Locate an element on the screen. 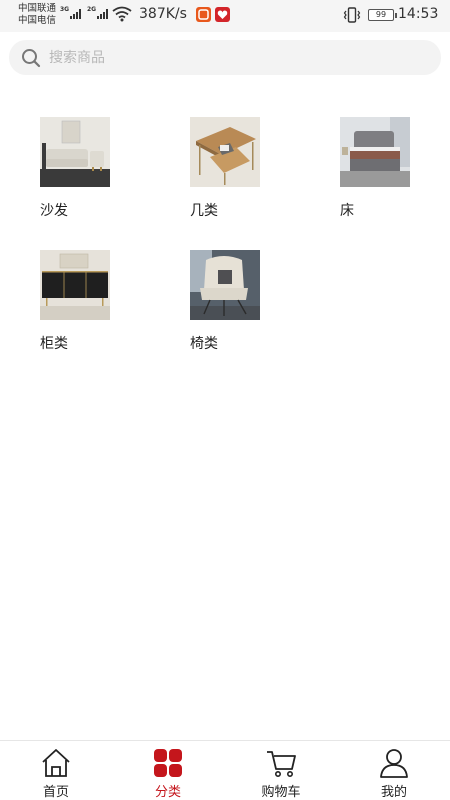 This screenshot has width=450, height=800. bed-thumbnail is located at coordinates (375, 152).